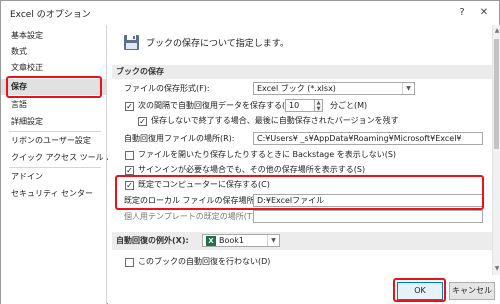 This screenshot has width=500, height=304. I want to click on keep-last-version-checkbox: ✓, so click(142, 121).